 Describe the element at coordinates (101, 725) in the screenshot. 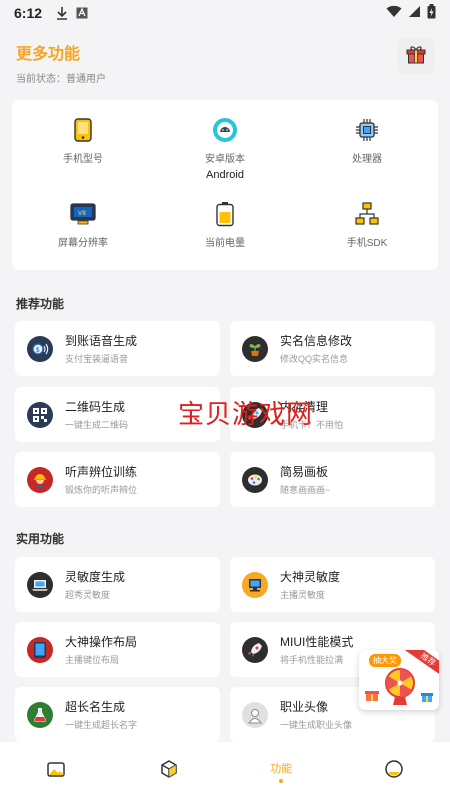

I see `feature-desc: 一键生成超长名字` at that location.